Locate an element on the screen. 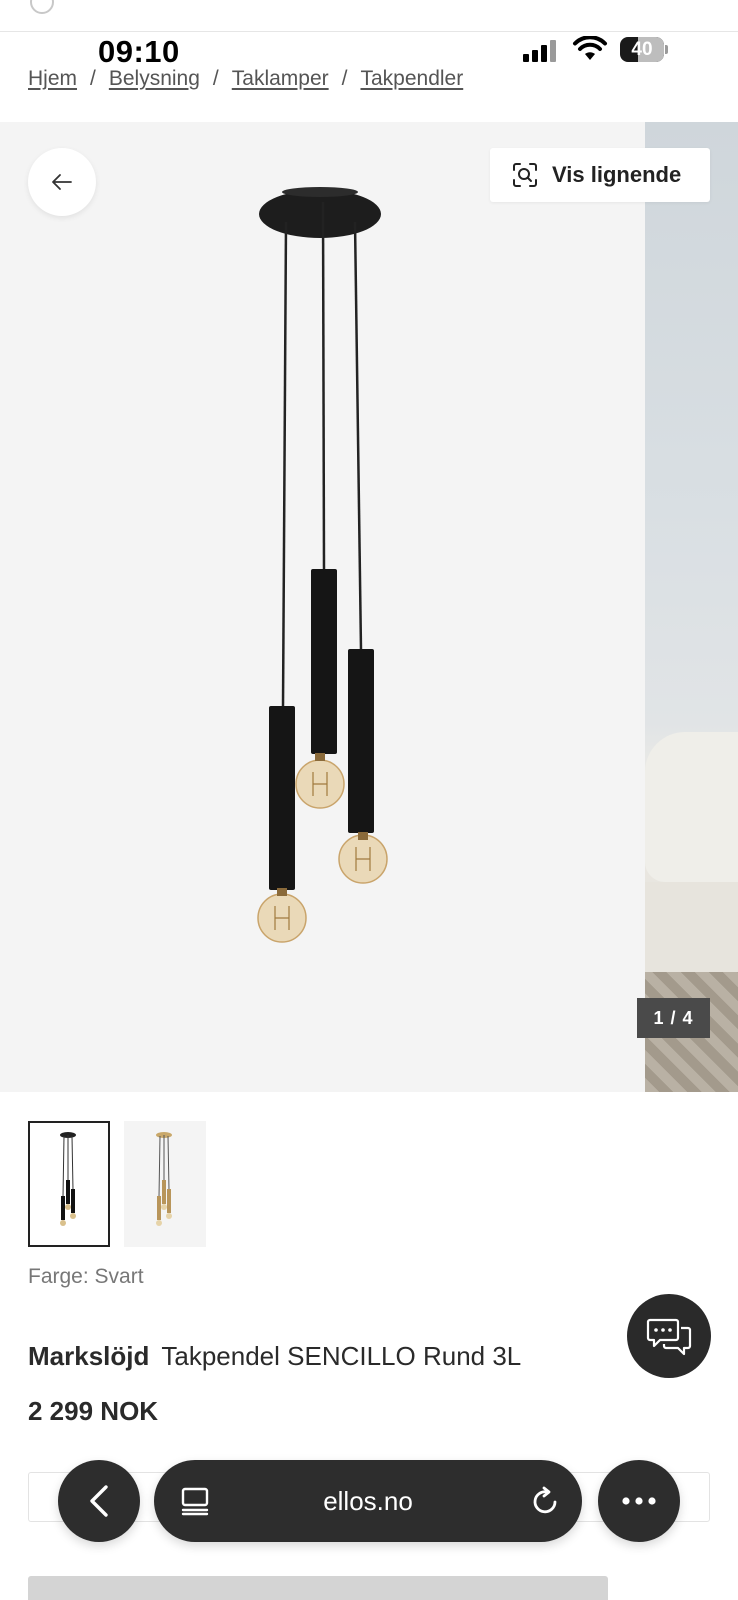 The width and height of the screenshot is (738, 1600). breadcrumb-link-hjem: Hjem is located at coordinates (52, 79).